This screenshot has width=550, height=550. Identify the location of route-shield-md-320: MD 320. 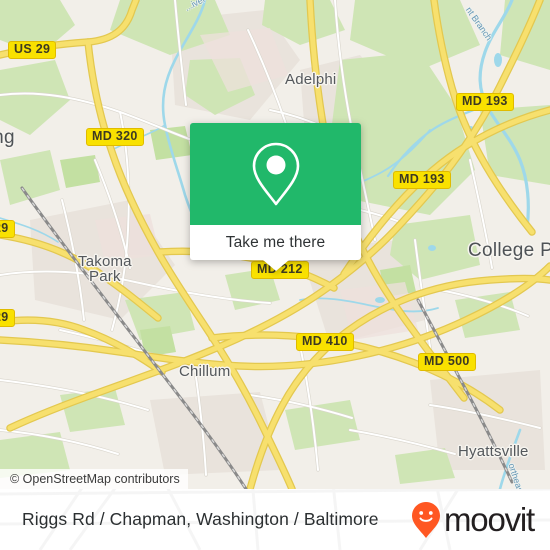
(115, 137).